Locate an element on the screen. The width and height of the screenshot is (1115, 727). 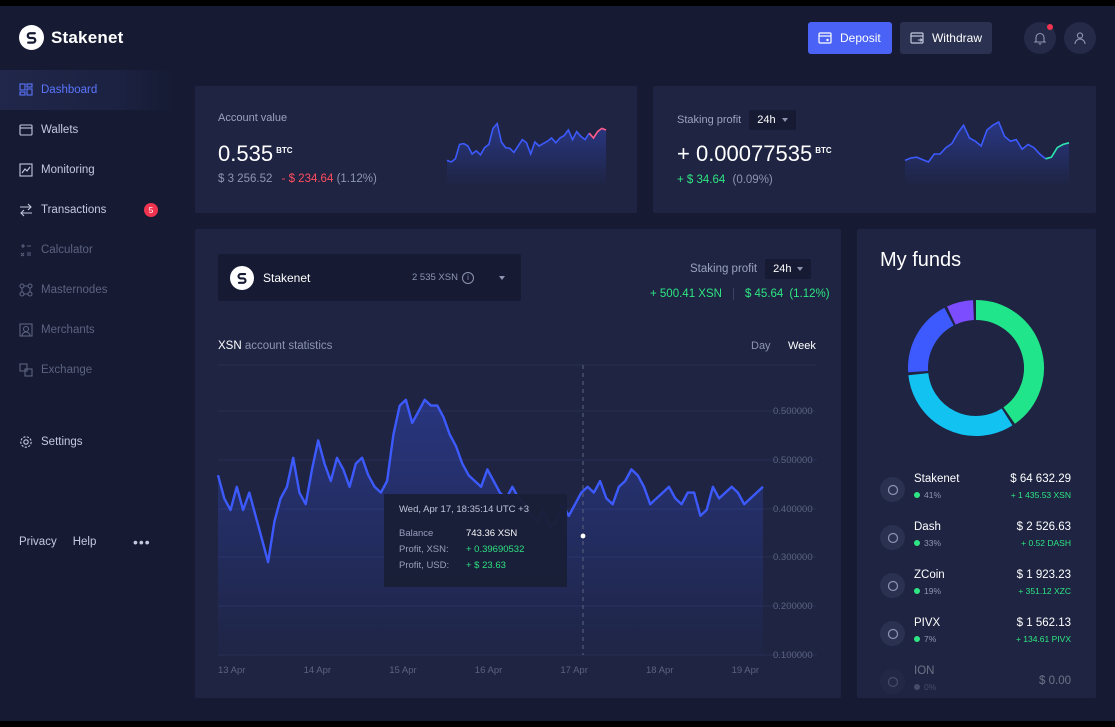
account-value-number: 0.535 is located at coordinates (246, 153).